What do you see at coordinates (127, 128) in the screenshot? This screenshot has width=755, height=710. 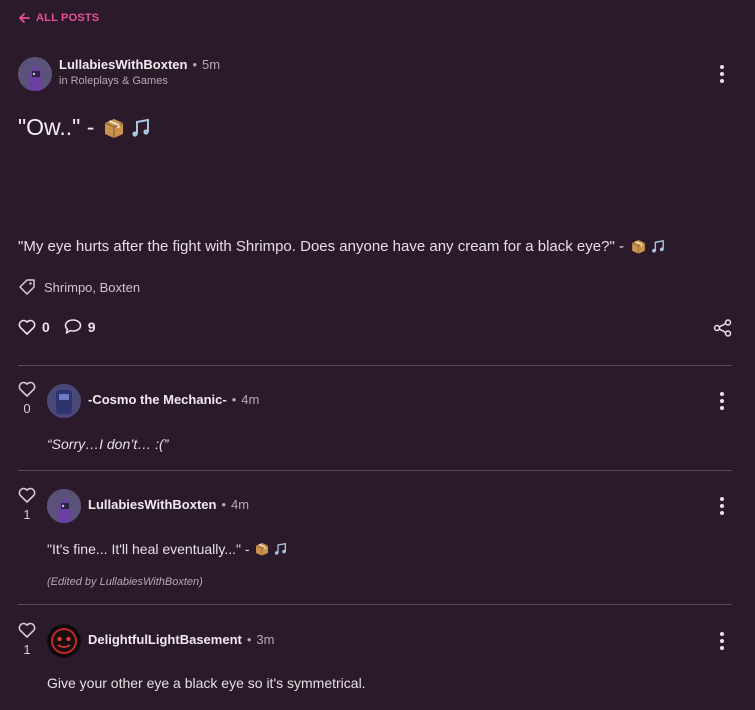 I see `title-emoji` at bounding box center [127, 128].